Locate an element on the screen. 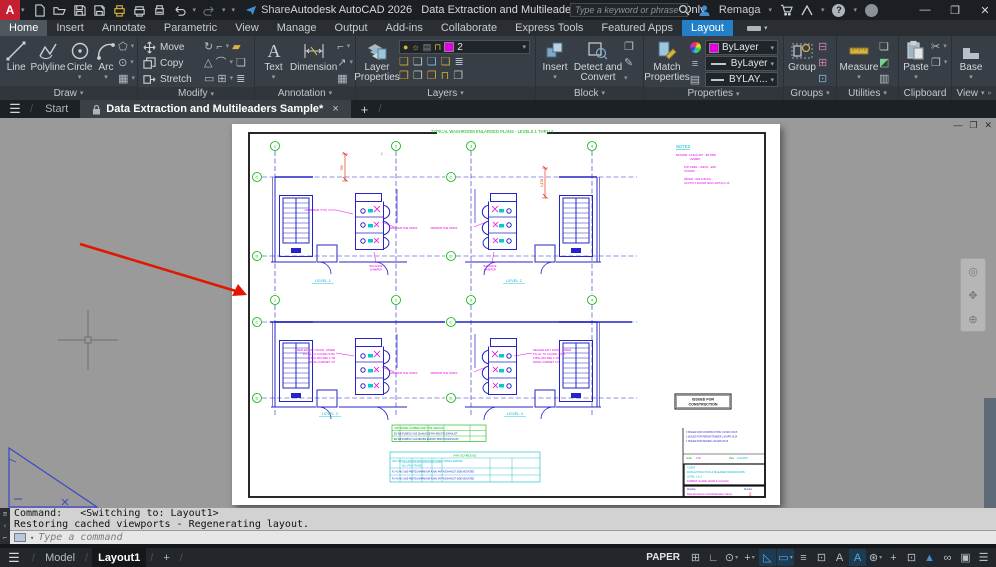 The height and width of the screenshot is (567, 996). app-menu-caret-icon: ▾ is located at coordinates (23, 10).